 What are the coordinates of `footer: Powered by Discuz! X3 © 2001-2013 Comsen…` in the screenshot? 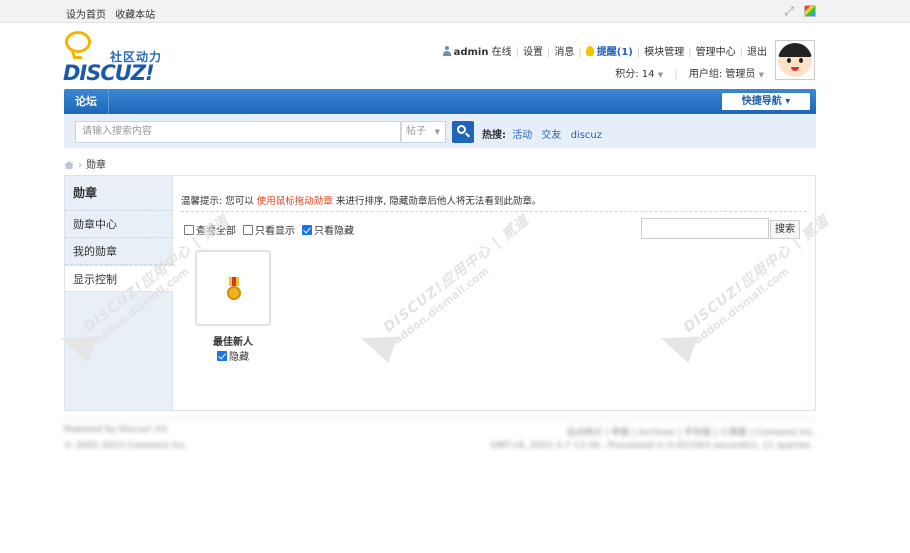 It's located at (440, 438).